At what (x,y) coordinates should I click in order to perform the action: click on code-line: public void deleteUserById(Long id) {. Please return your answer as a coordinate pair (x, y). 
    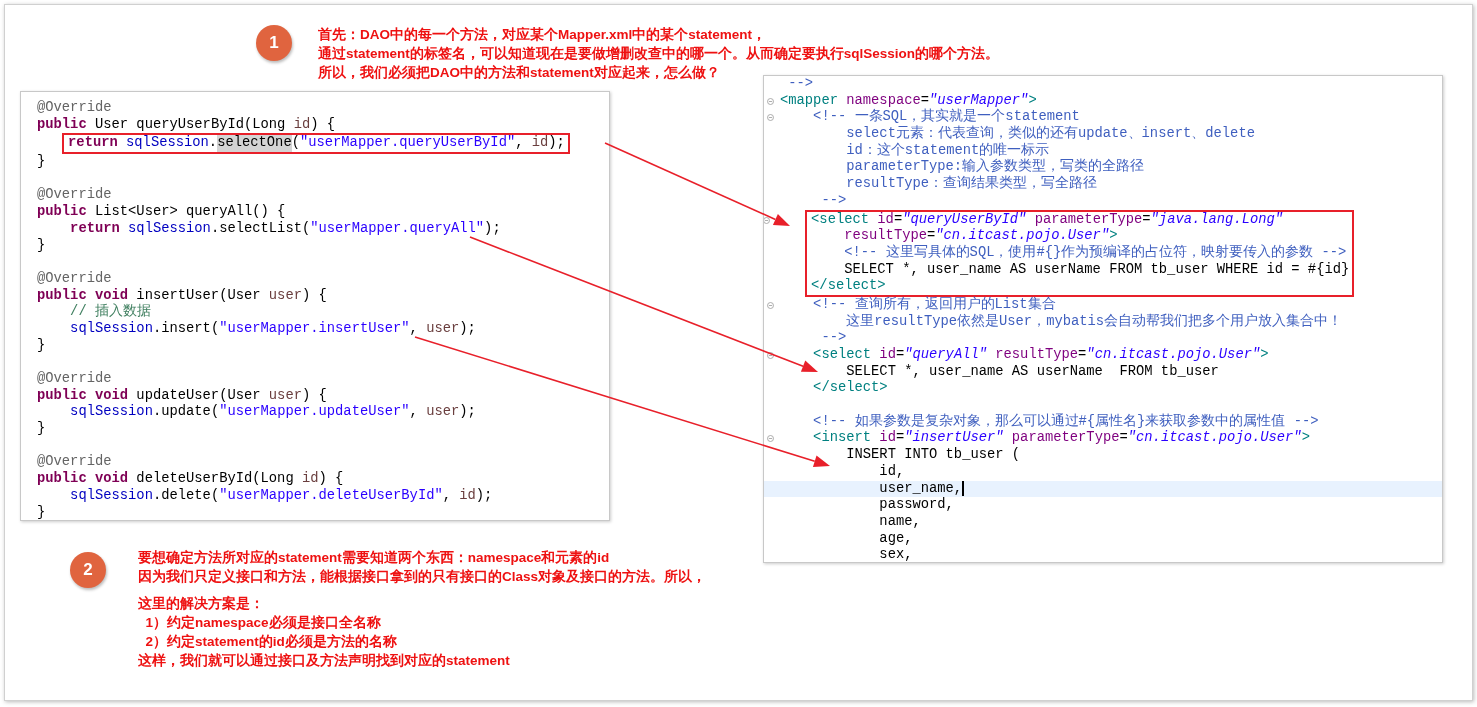
    Looking at the image, I should click on (191, 479).